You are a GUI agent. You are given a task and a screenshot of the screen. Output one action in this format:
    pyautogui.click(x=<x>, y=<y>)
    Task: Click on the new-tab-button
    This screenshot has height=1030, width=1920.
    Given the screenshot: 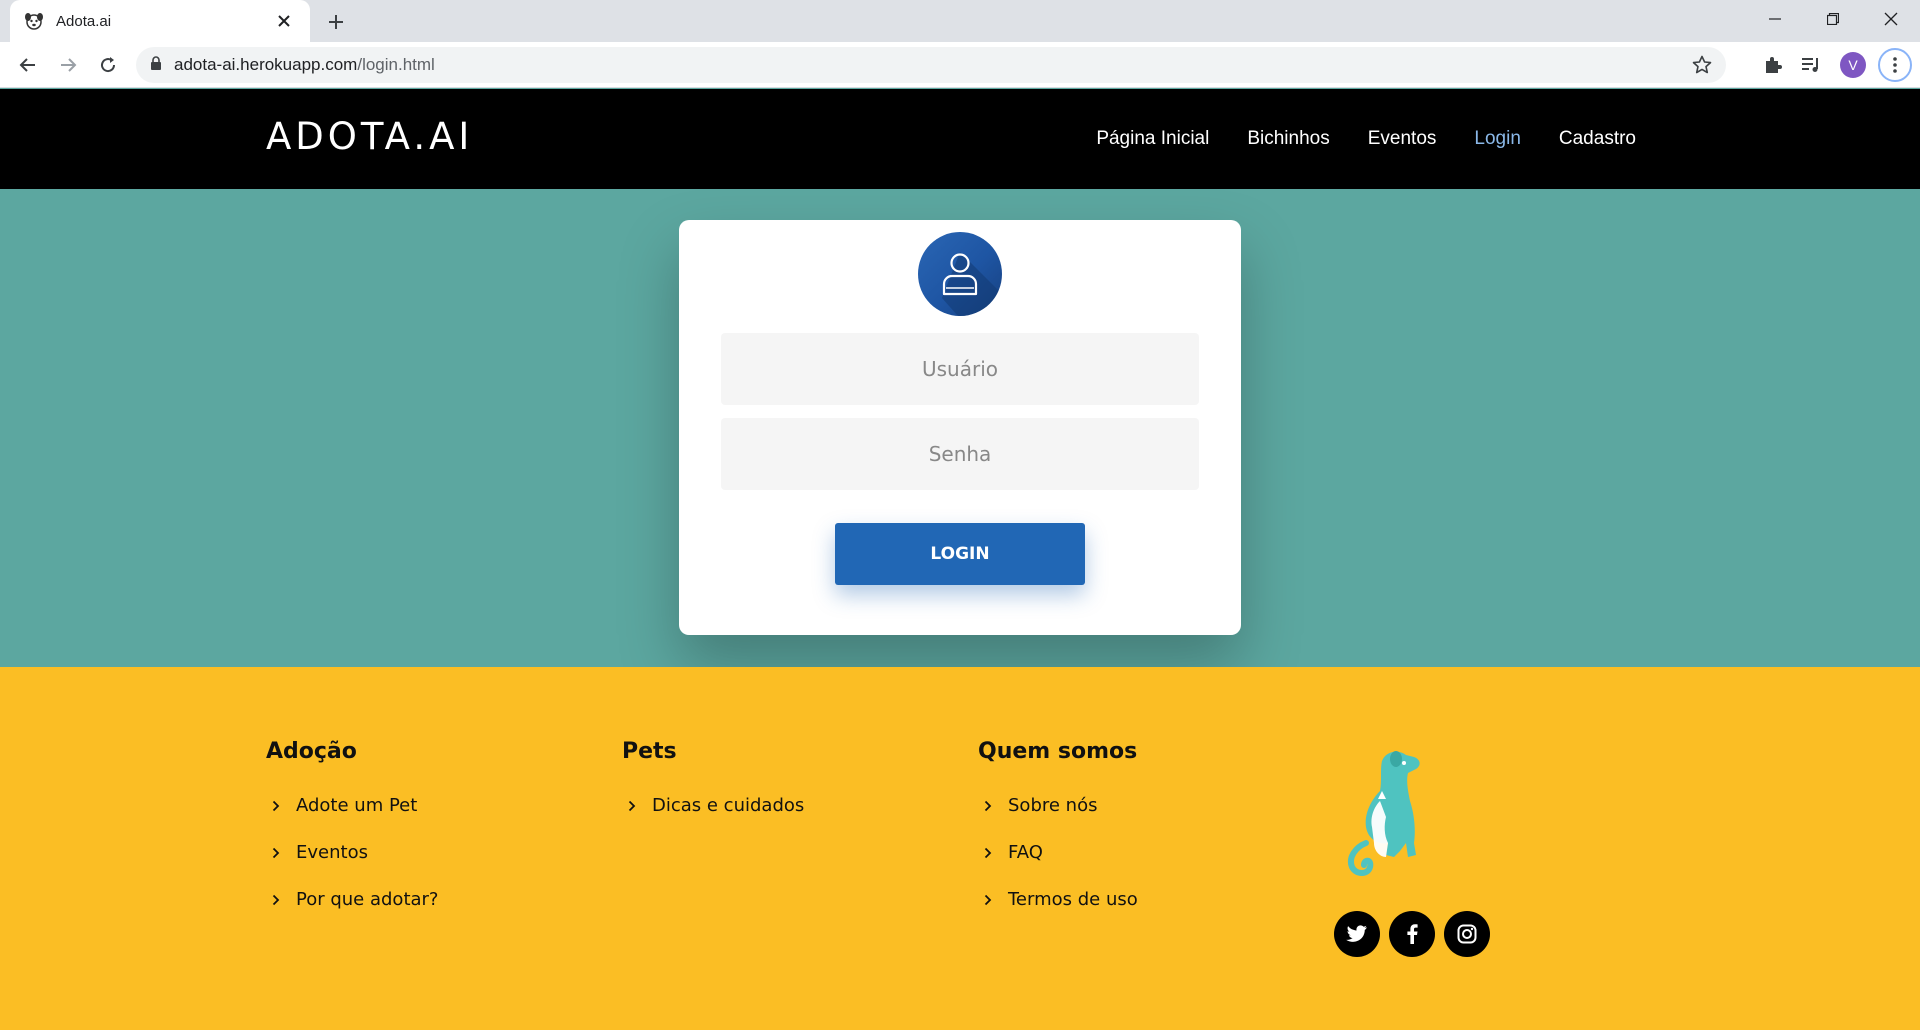 What is the action you would take?
    pyautogui.click(x=336, y=22)
    